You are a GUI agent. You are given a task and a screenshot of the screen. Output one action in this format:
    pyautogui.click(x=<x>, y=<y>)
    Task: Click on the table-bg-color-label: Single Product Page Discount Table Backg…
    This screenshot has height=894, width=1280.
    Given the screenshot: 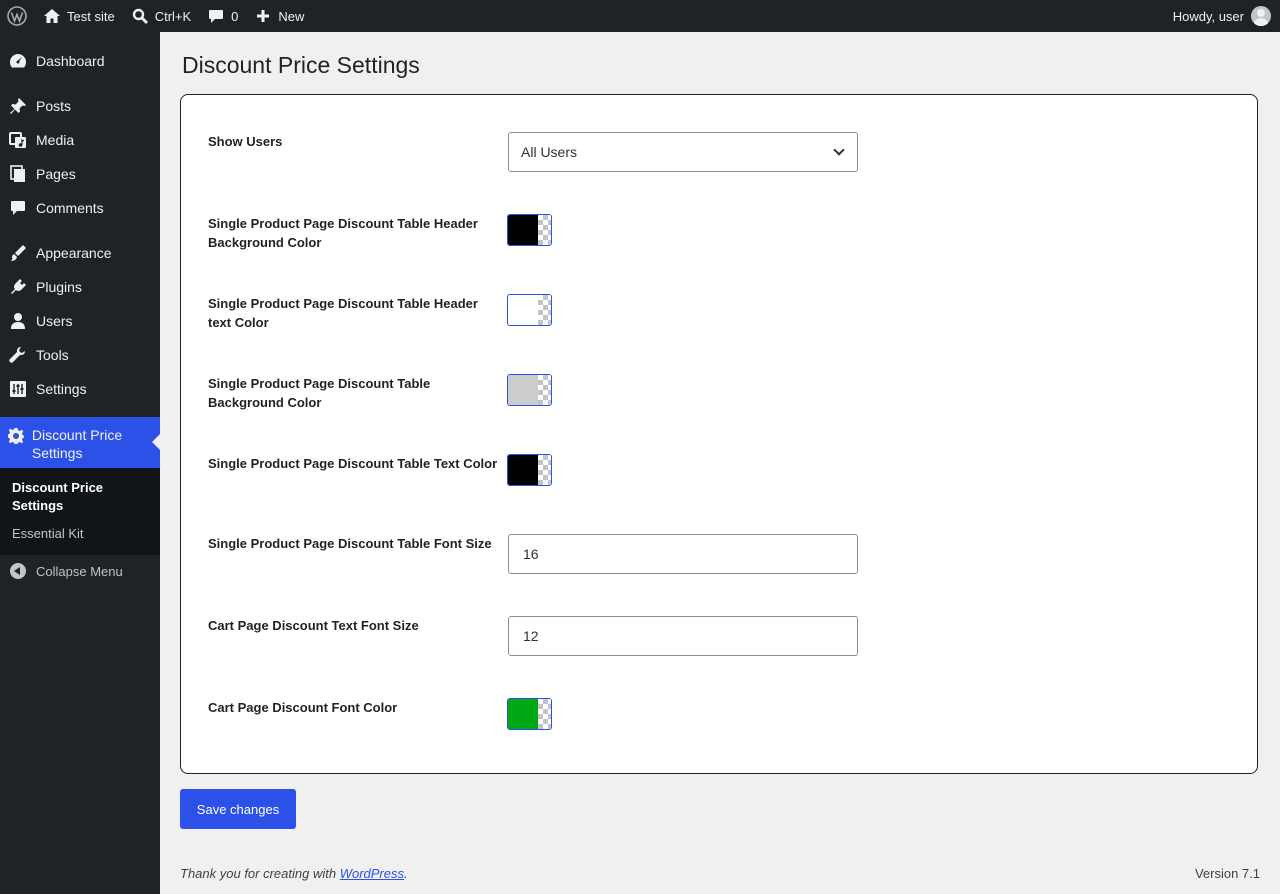 What is the action you would take?
    pyautogui.click(x=319, y=393)
    